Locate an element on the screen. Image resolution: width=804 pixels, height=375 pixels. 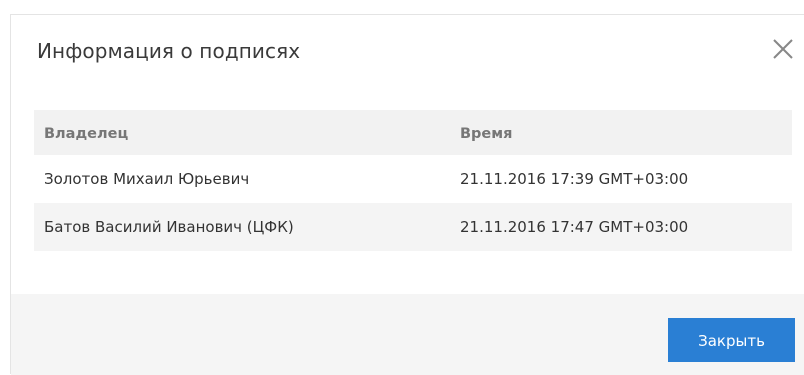
time-cell: 21.11.2016 17:47 GMT+03:00 is located at coordinates (574, 227).